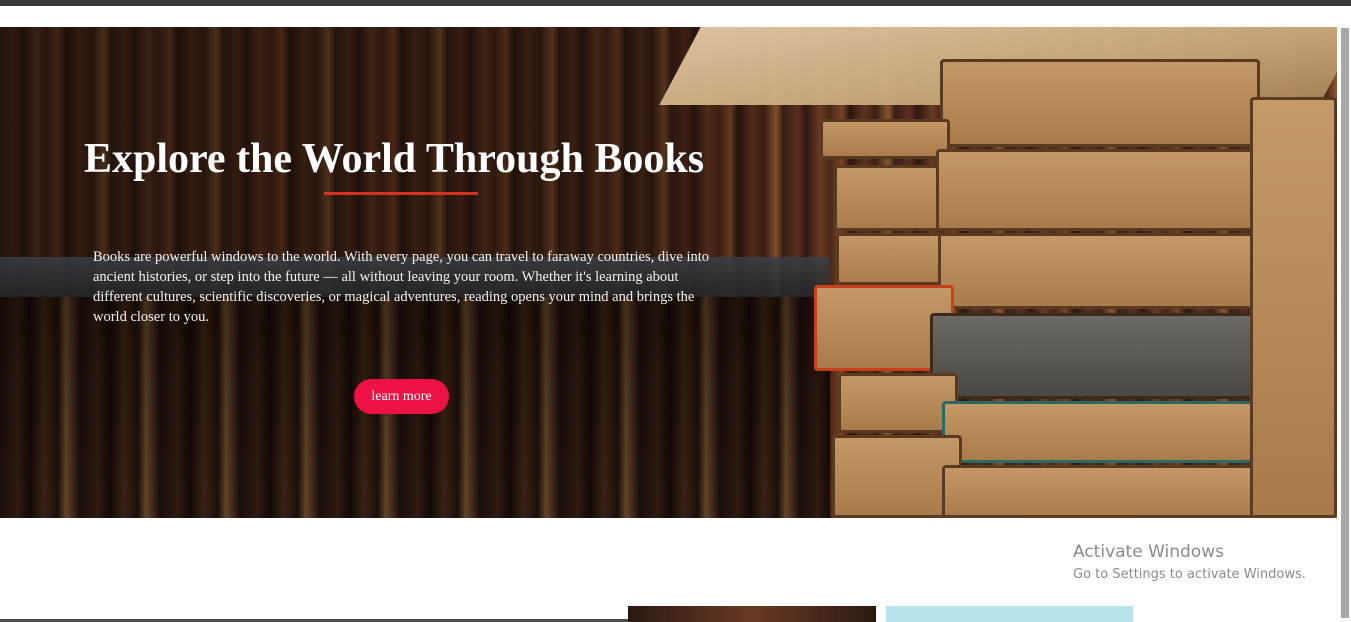  What do you see at coordinates (1148, 552) in the screenshot?
I see `activate-windows-title: Activate Windows` at bounding box center [1148, 552].